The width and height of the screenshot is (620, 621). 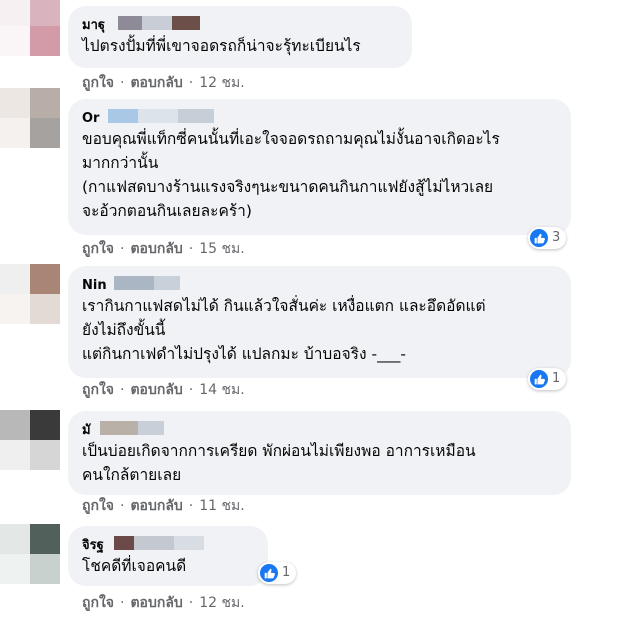 I want to click on comment-author: Nin, so click(x=94, y=286).